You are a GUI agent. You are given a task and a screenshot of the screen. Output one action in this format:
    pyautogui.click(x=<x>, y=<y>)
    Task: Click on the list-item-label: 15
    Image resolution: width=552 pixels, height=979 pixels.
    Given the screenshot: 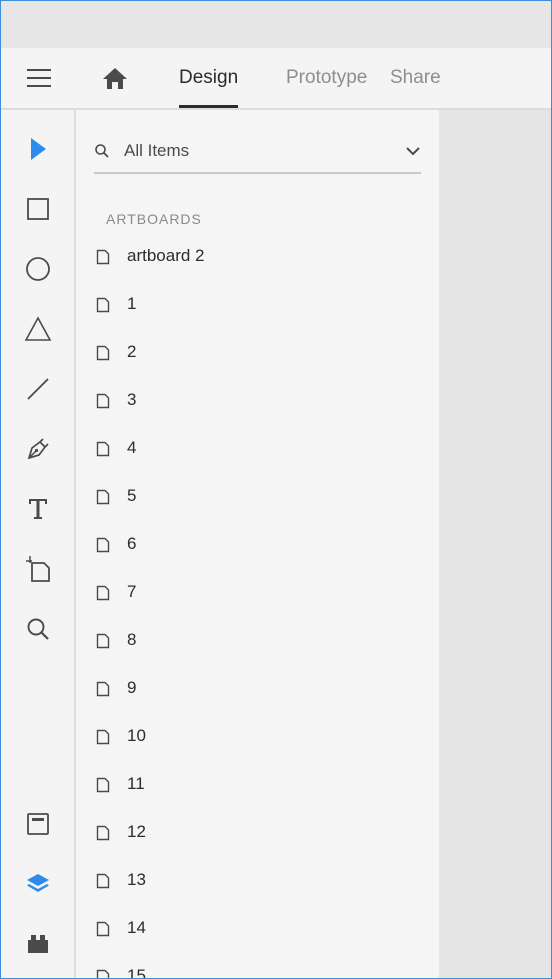 What is the action you would take?
    pyautogui.click(x=136, y=972)
    